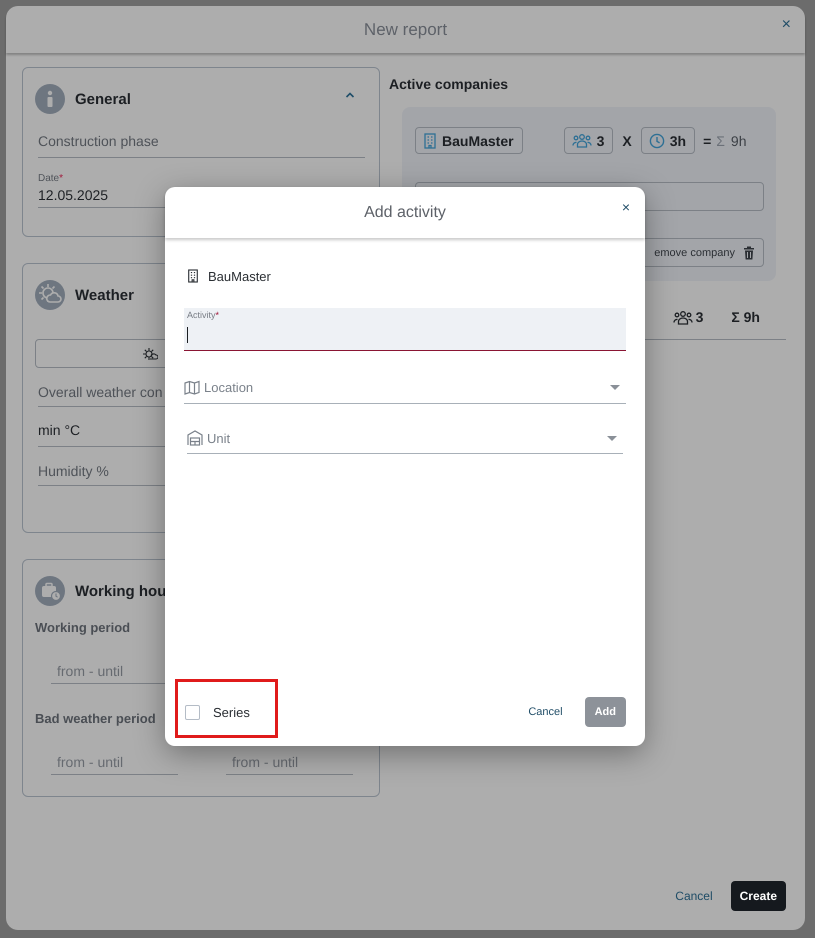 The image size is (815, 938). Describe the element at coordinates (231, 712) in the screenshot. I see `checkbox-label: Series` at that location.